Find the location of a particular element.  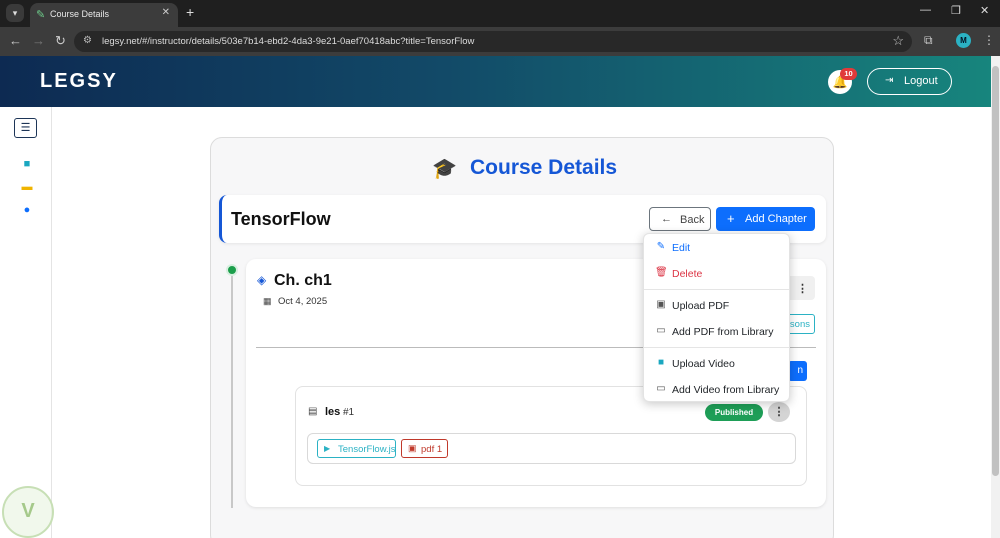

back-arrow-icon: ← is located at coordinates (15, 40).